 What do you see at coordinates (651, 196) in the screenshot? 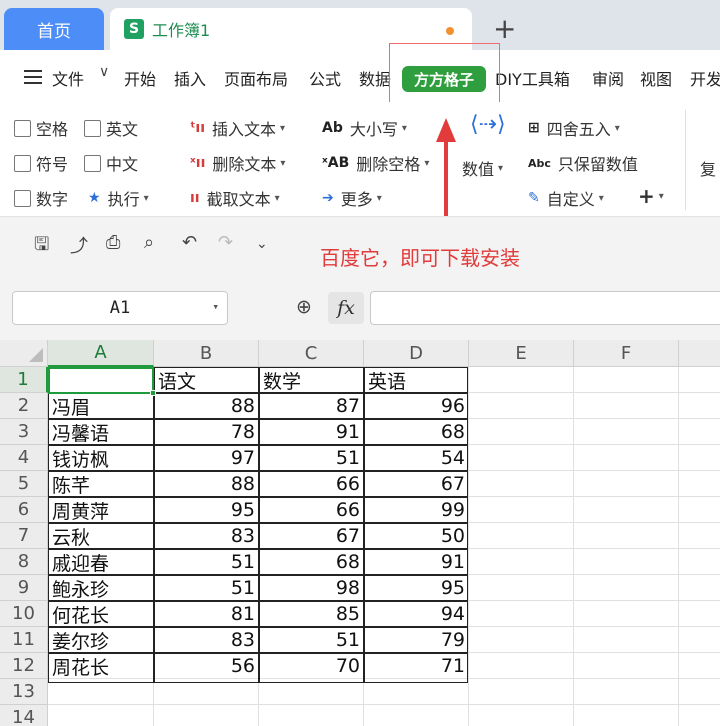
I see `add-button: + ▾` at bounding box center [651, 196].